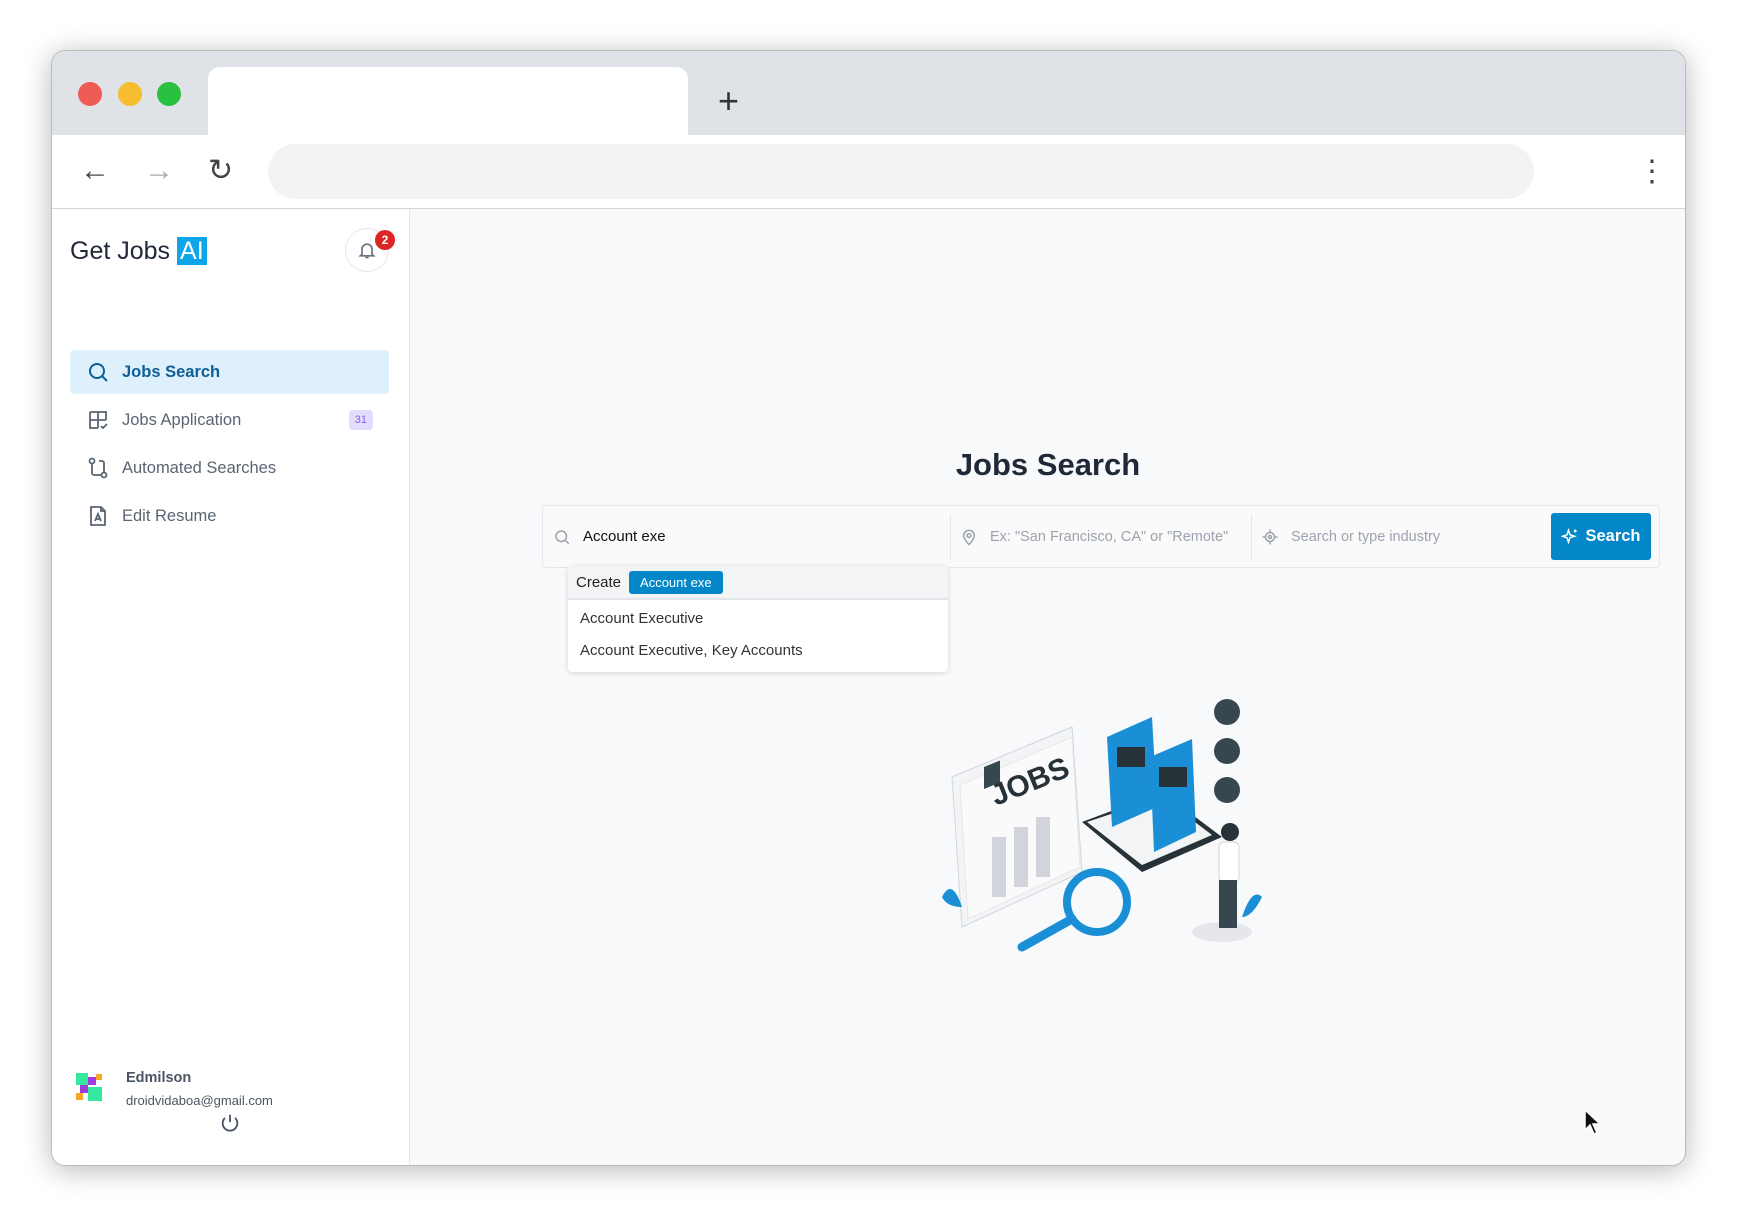 The height and width of the screenshot is (1218, 1737). What do you see at coordinates (748, 536) in the screenshot?
I see `job-title-field: Account exe` at bounding box center [748, 536].